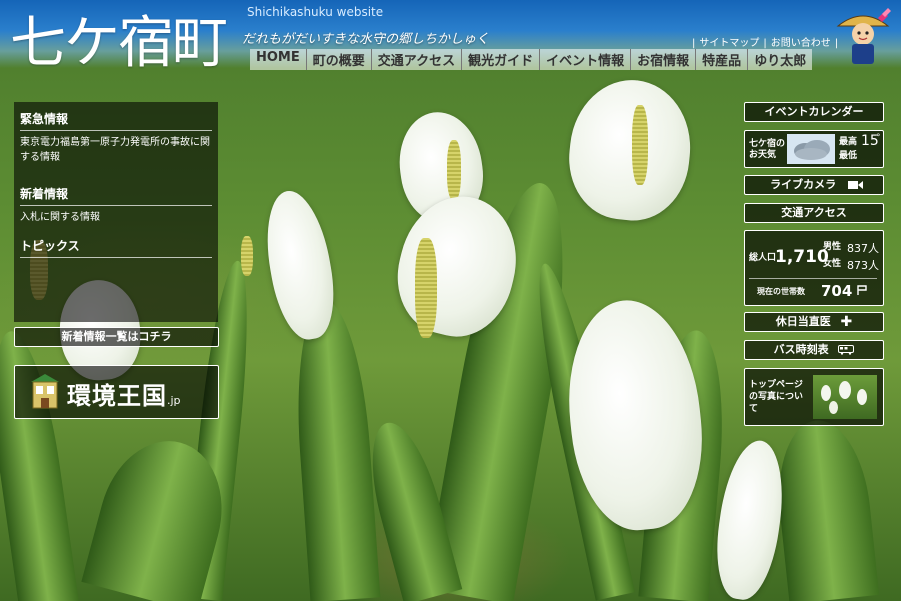 The width and height of the screenshot is (901, 601). I want to click on female-count: 873人, so click(863, 265).